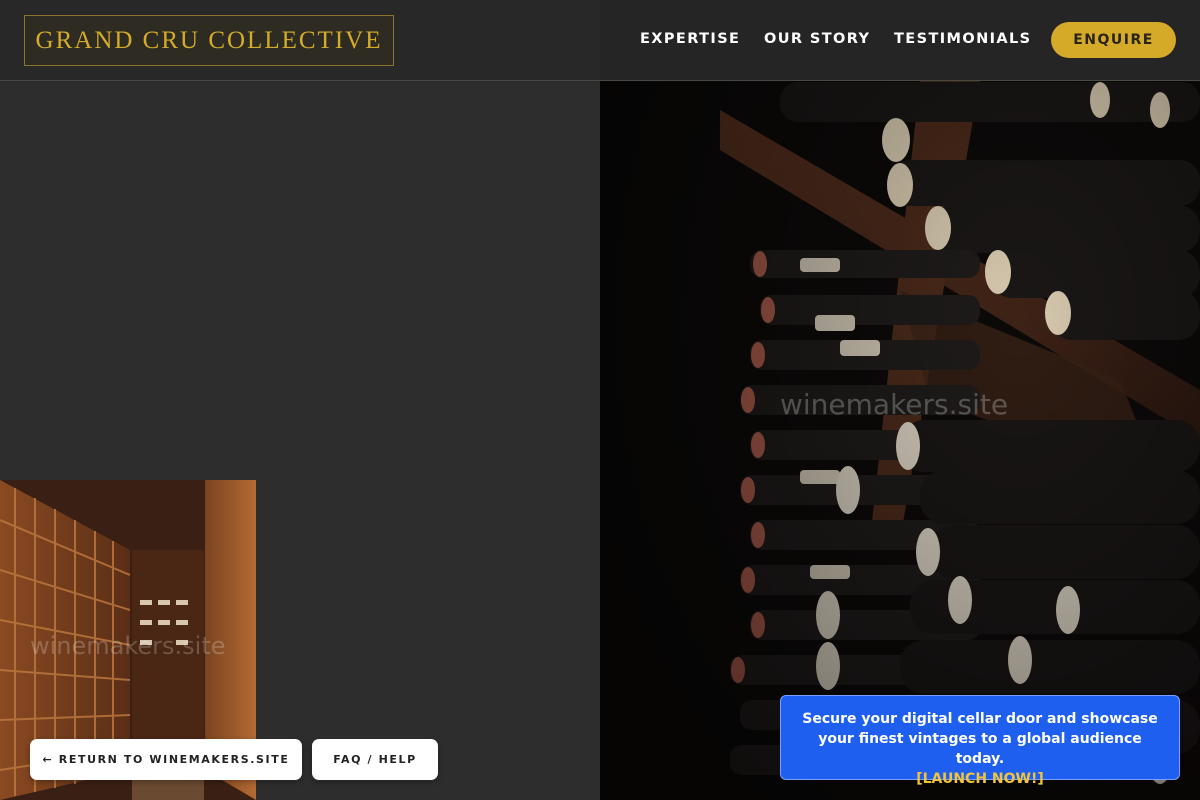 The width and height of the screenshot is (1200, 800). What do you see at coordinates (128, 646) in the screenshot?
I see `thumbnail-watermark: winemakers.site` at bounding box center [128, 646].